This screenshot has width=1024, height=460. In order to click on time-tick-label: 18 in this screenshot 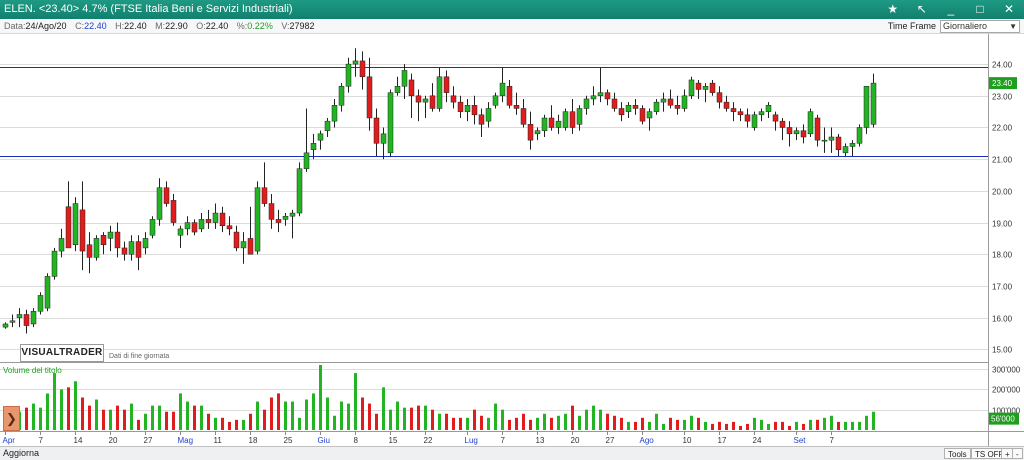, I will do `click(253, 440)`.